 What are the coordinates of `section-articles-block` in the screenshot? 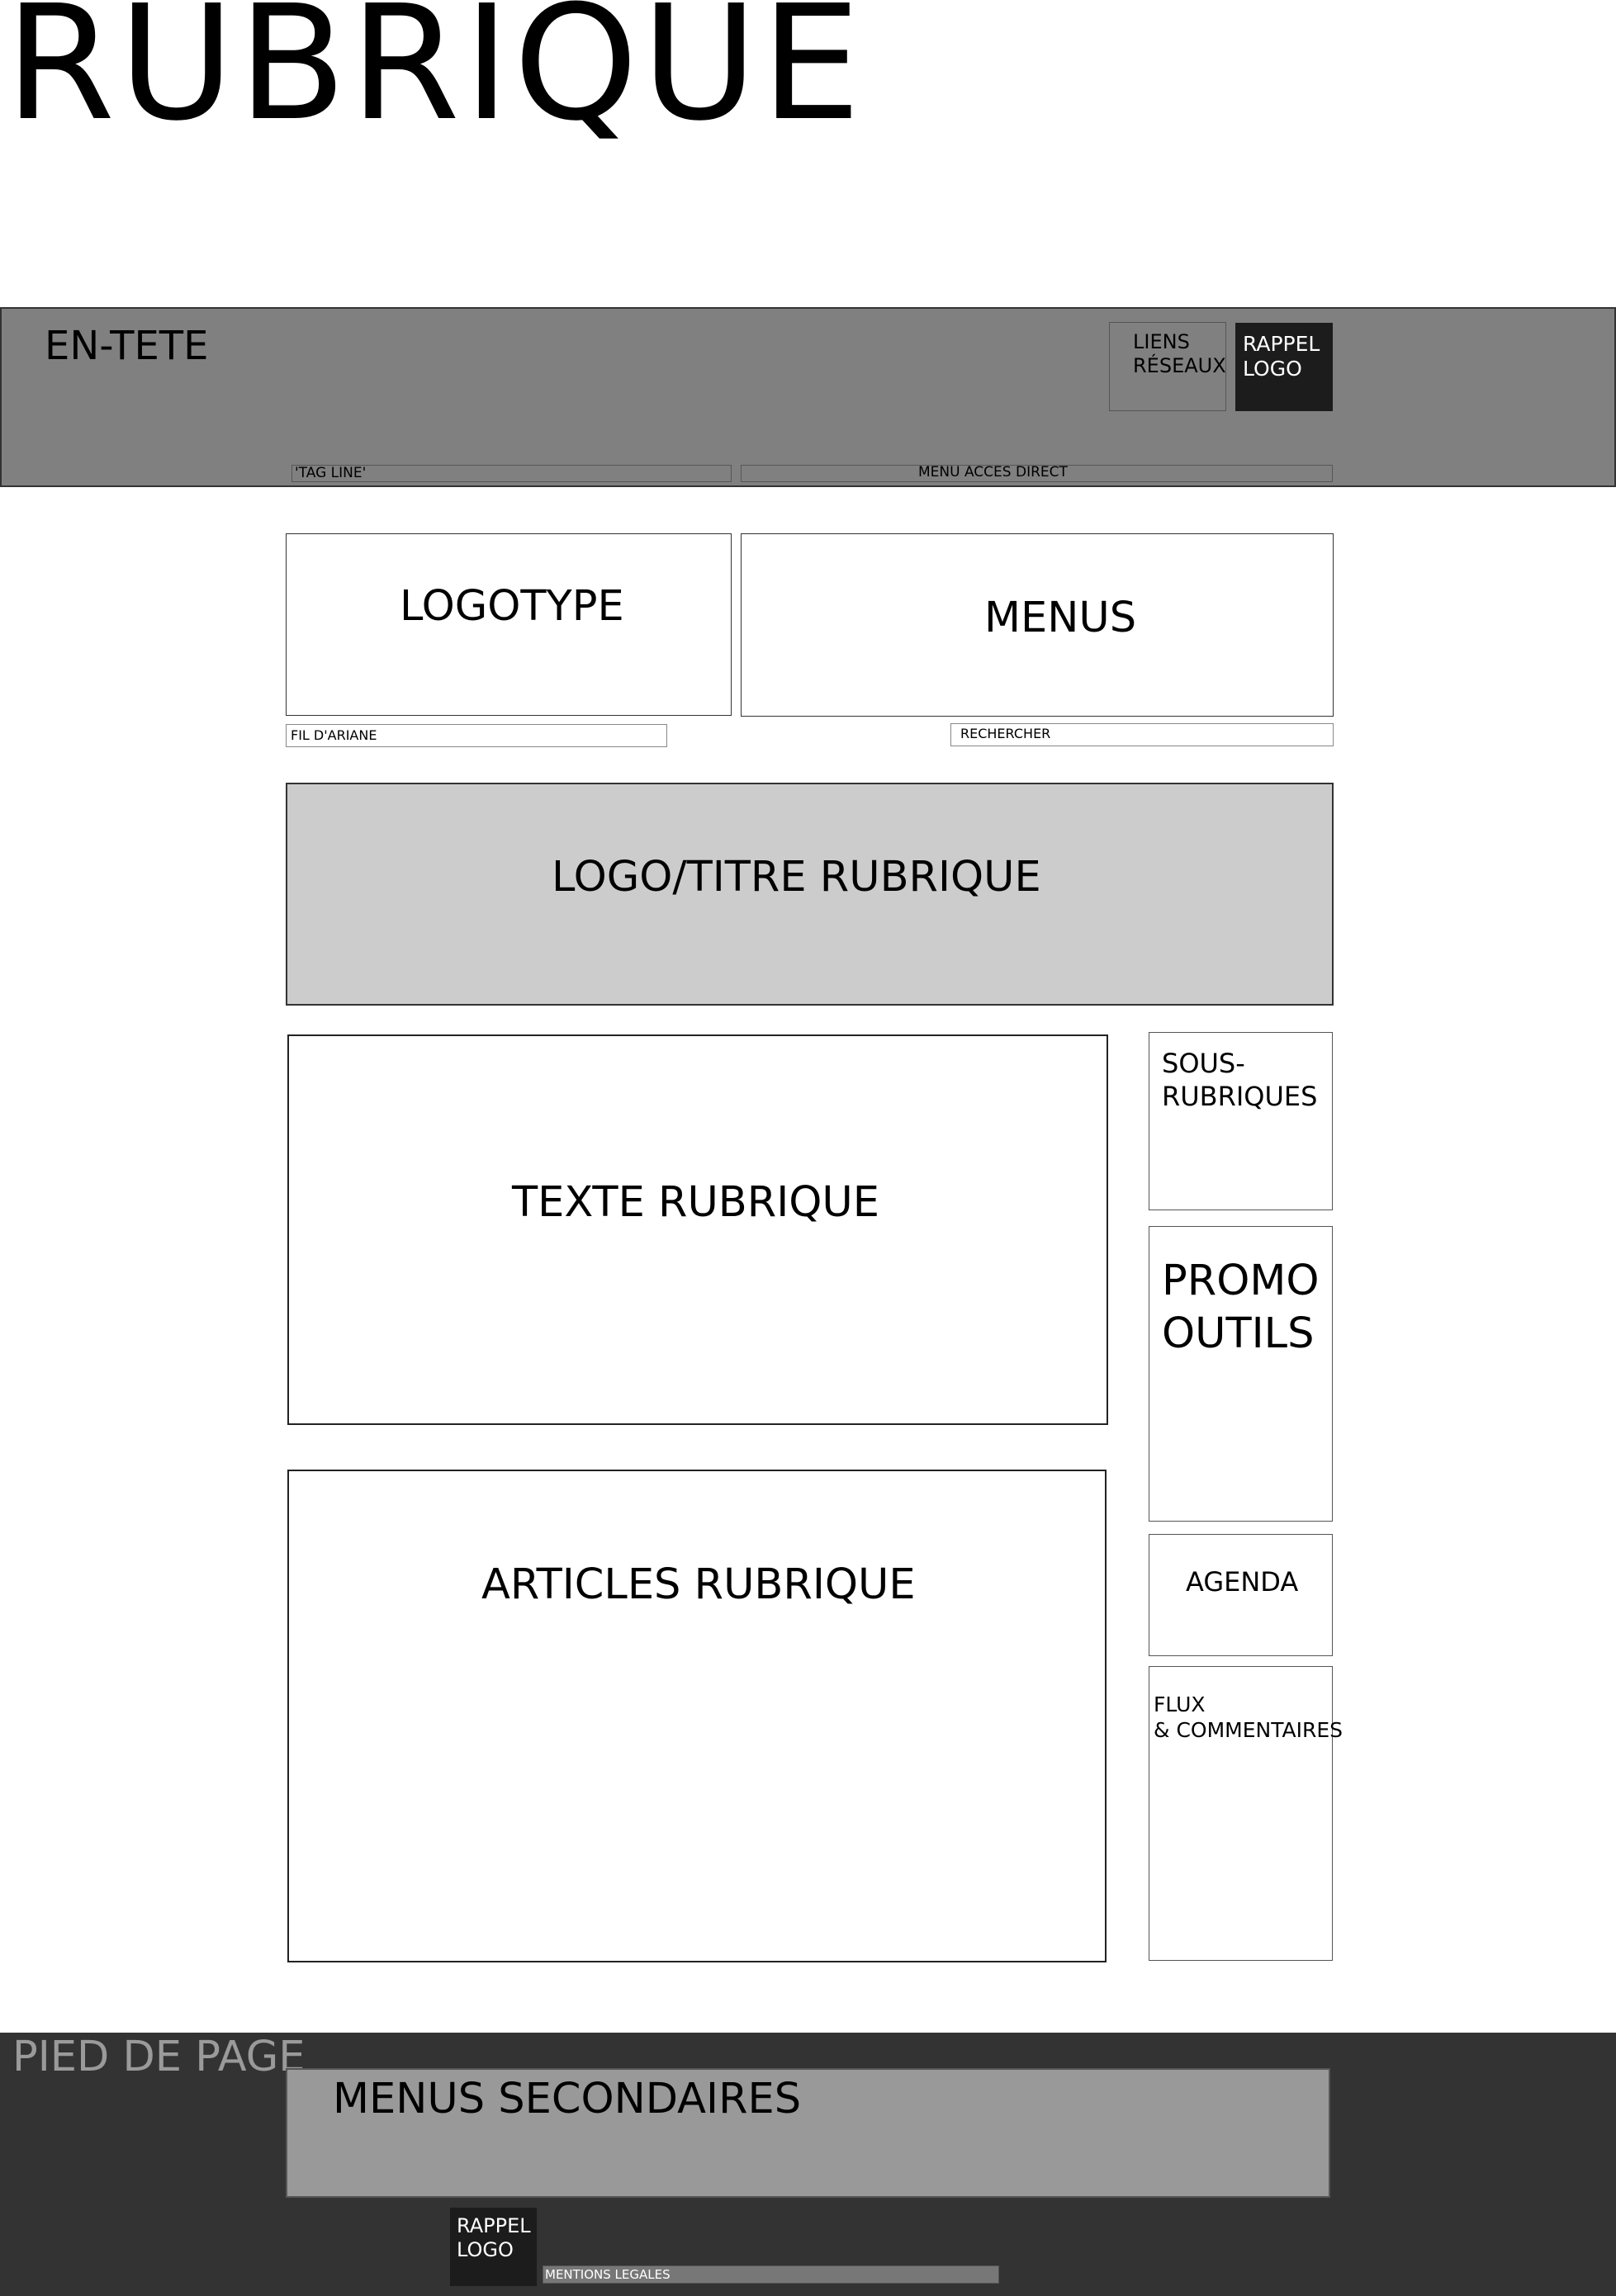 It's located at (697, 1716).